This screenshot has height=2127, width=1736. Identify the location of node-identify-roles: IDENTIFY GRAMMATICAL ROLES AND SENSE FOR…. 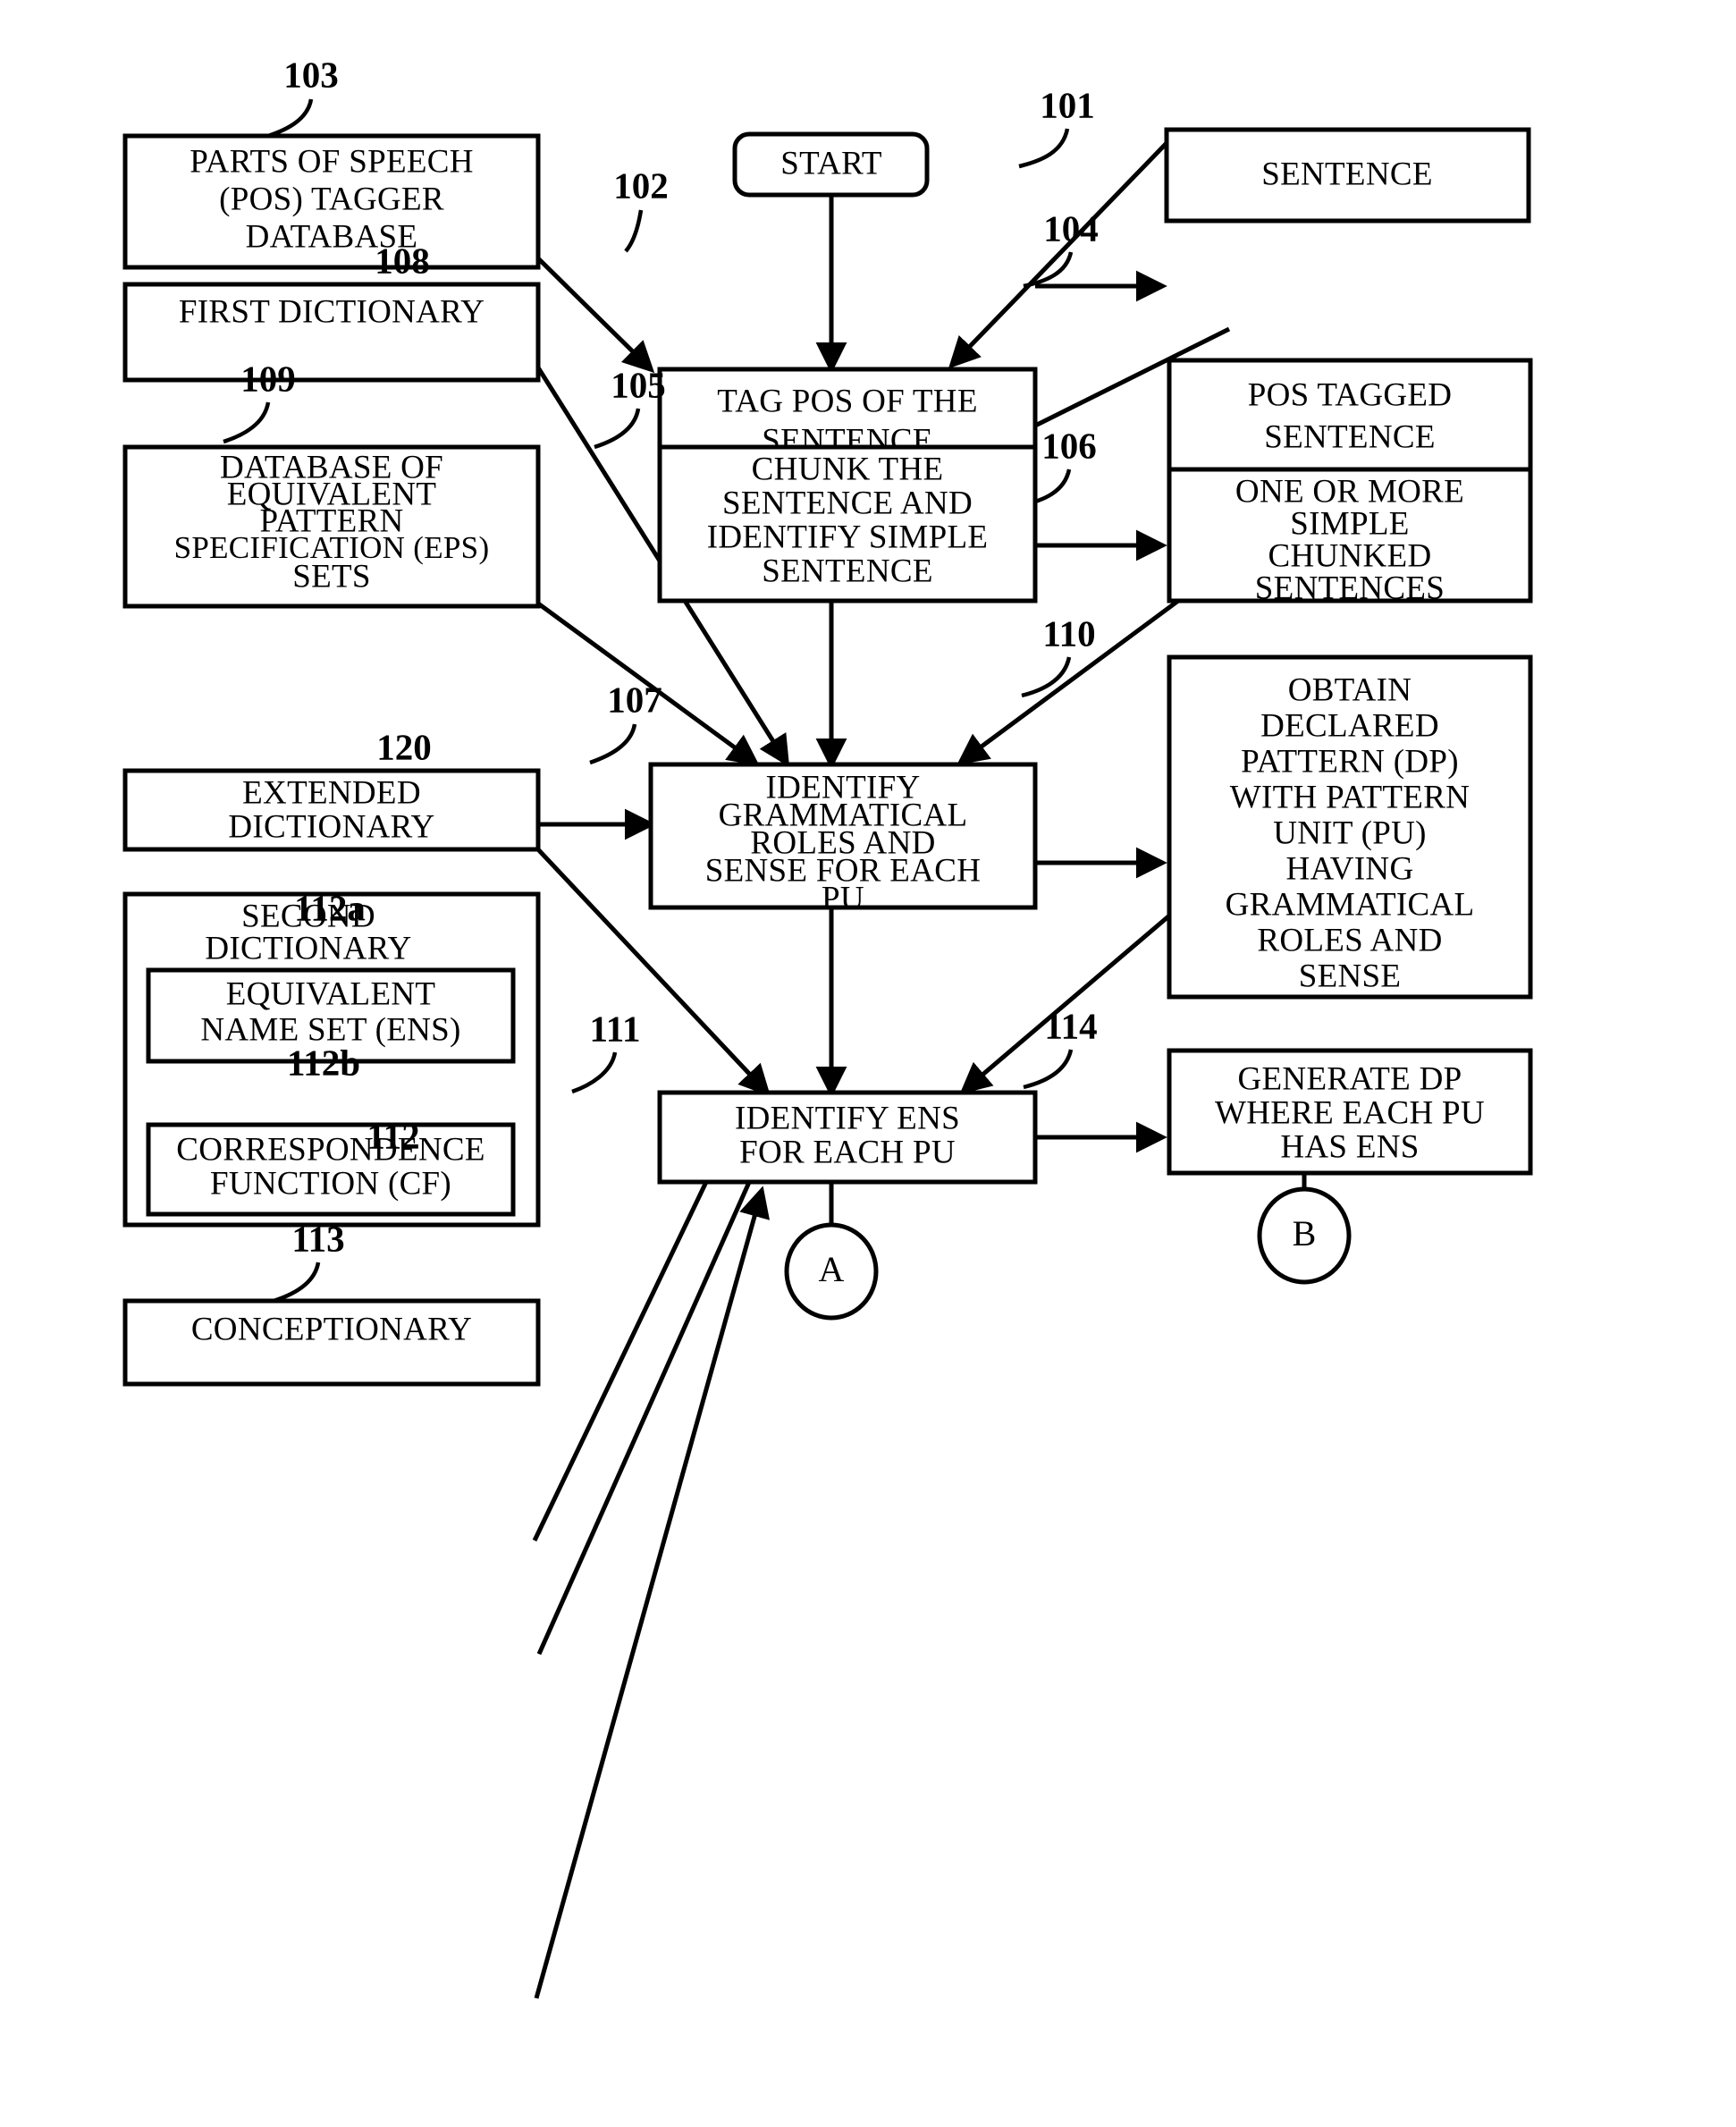
(843, 839).